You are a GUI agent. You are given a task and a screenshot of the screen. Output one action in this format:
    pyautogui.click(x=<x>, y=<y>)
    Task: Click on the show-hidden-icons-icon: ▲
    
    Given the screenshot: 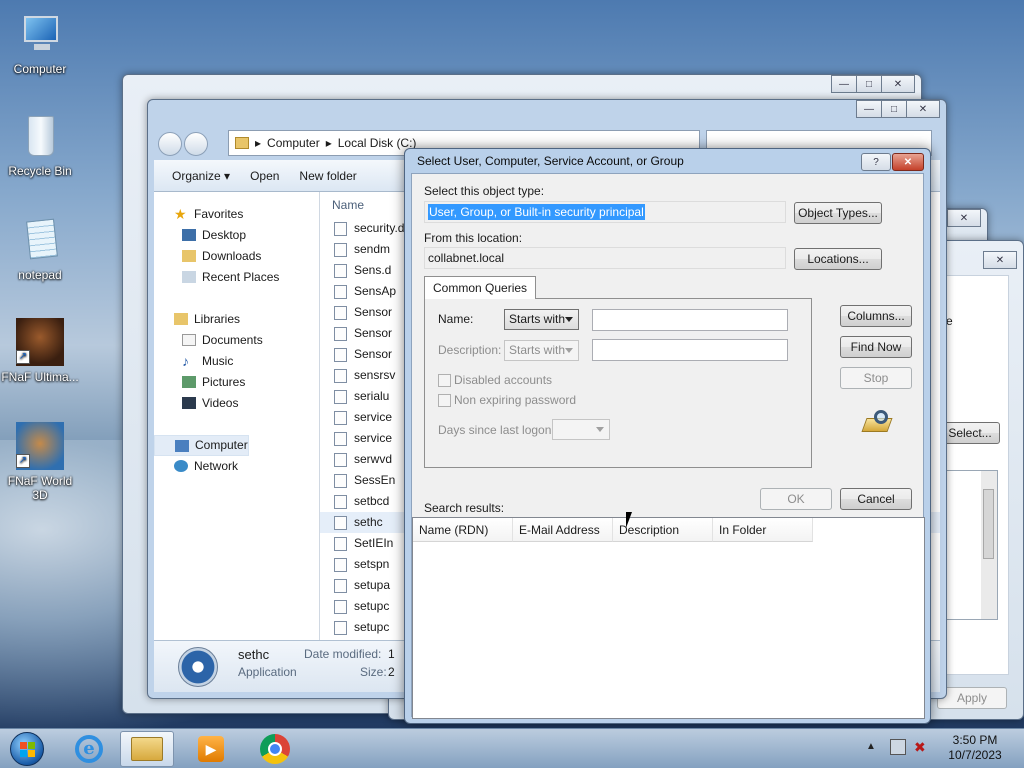 What is the action you would take?
    pyautogui.click(x=871, y=746)
    